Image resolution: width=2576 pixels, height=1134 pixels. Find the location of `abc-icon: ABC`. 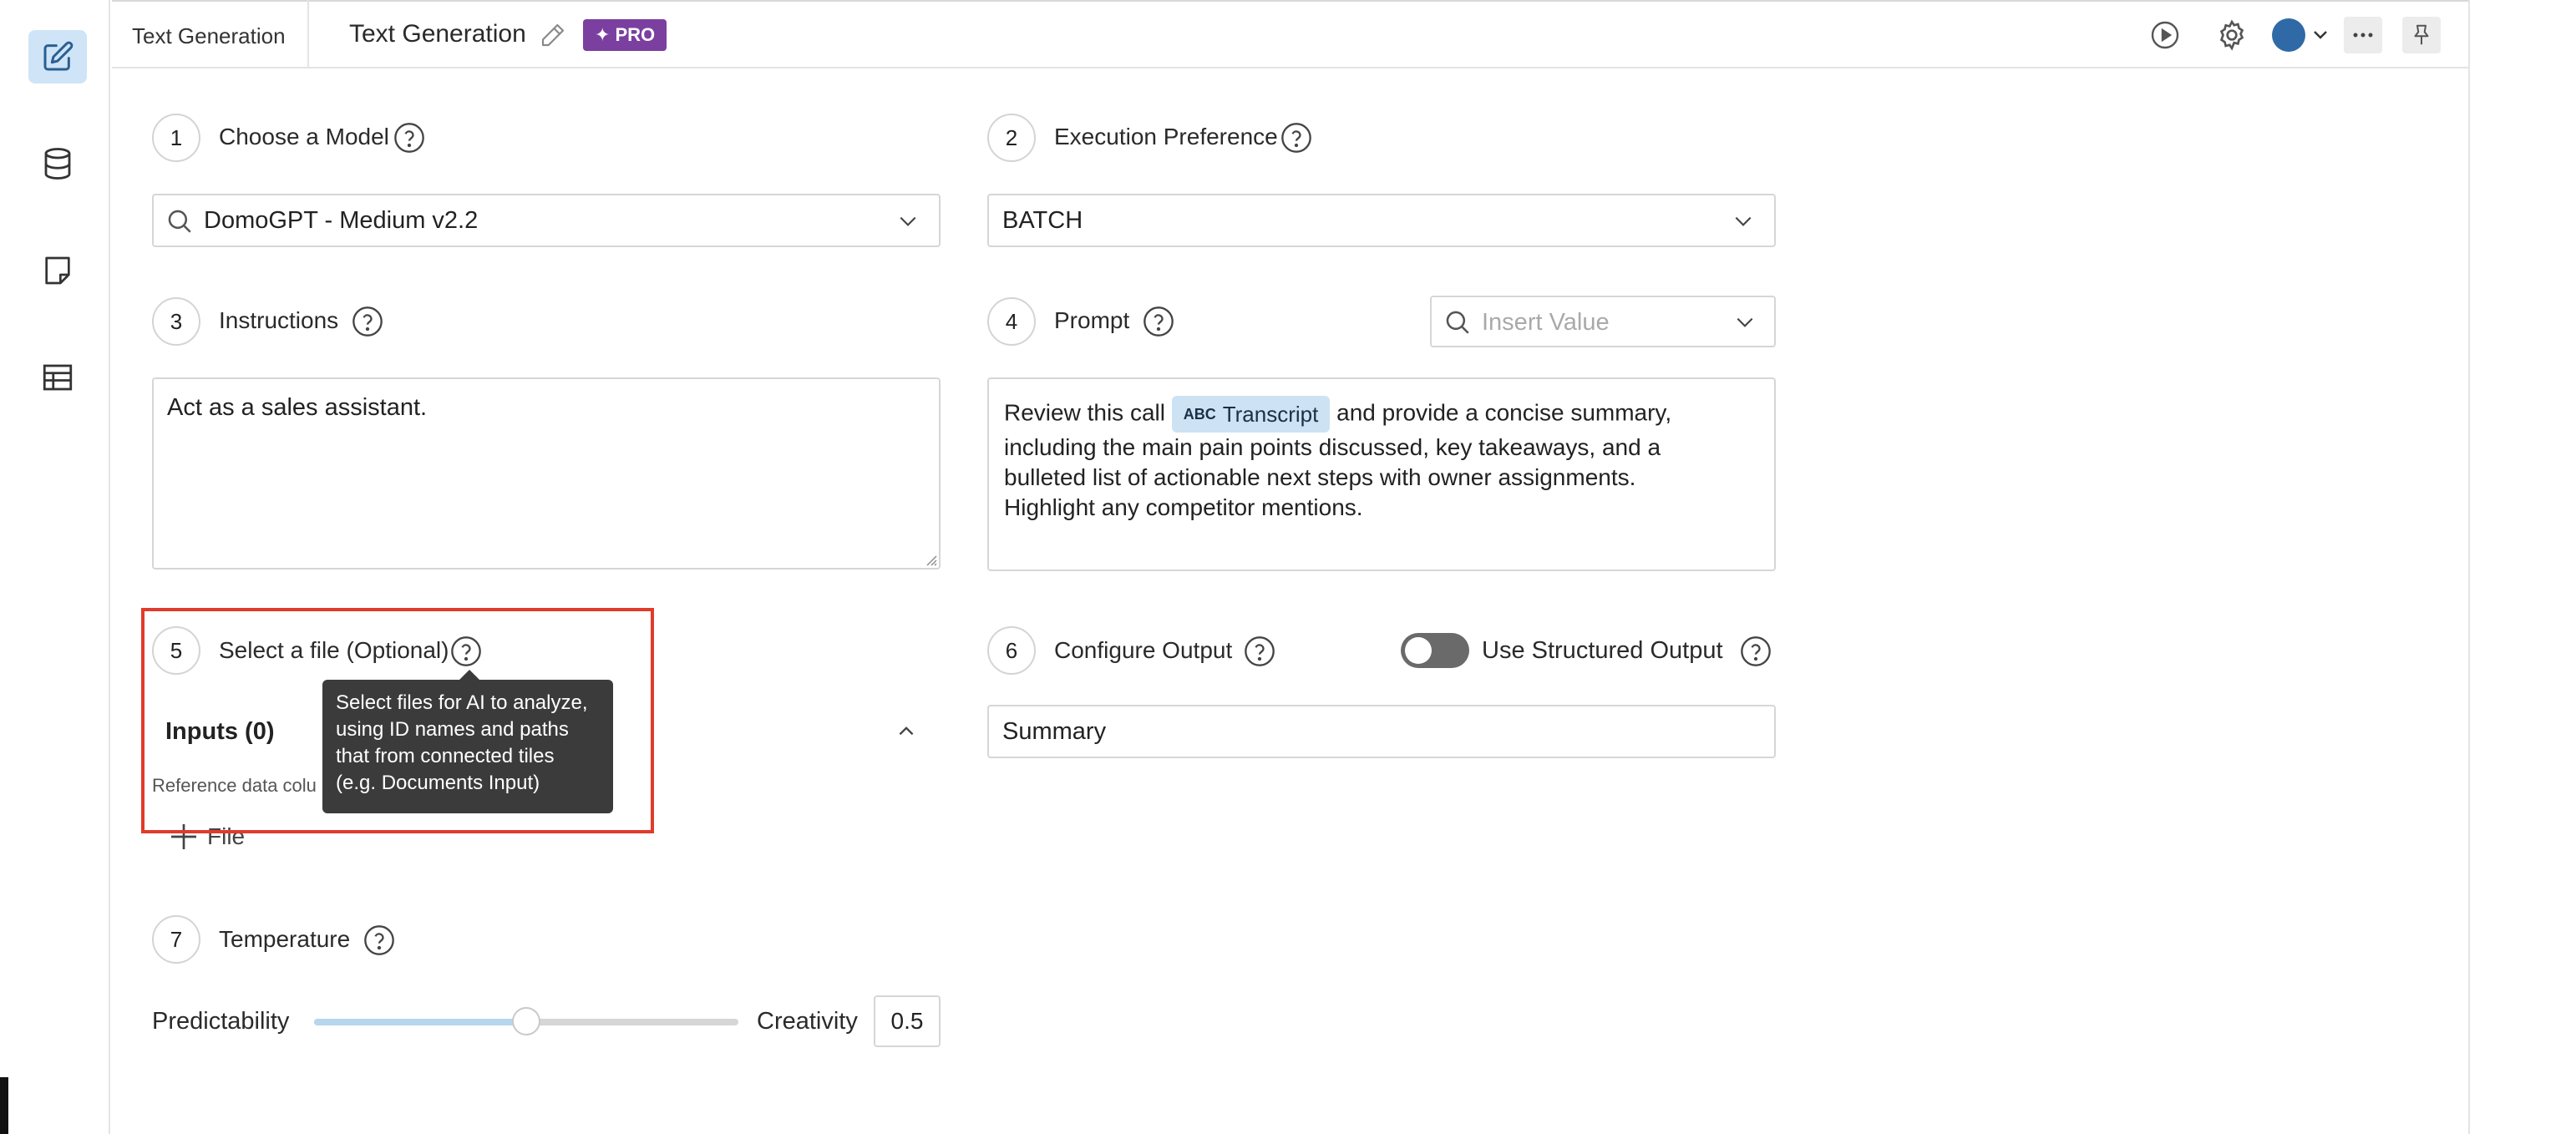

abc-icon: ABC is located at coordinates (1199, 414).